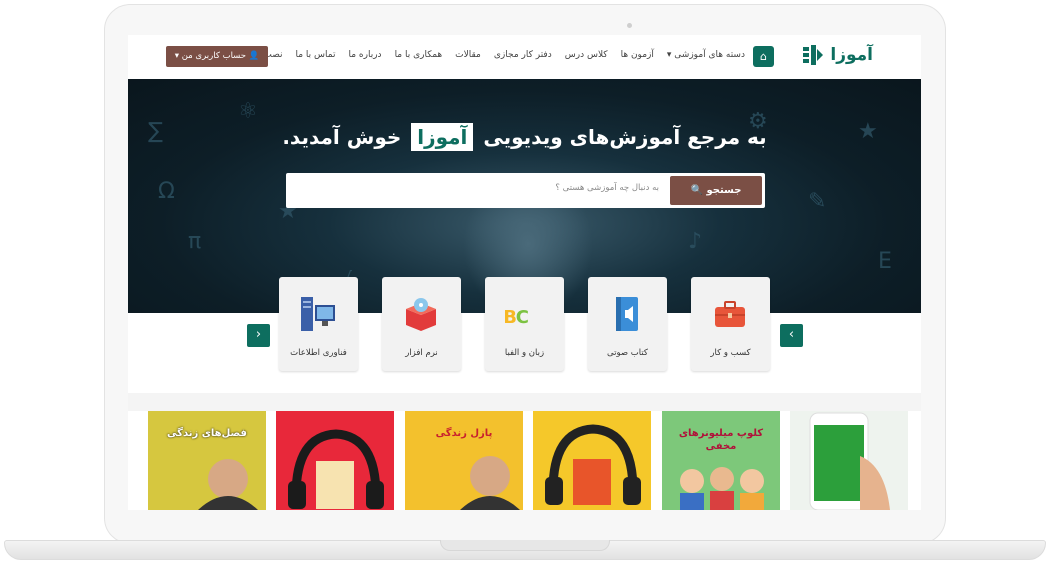 The width and height of the screenshot is (1050, 567). I want to click on home-icon: ⌂, so click(763, 56).